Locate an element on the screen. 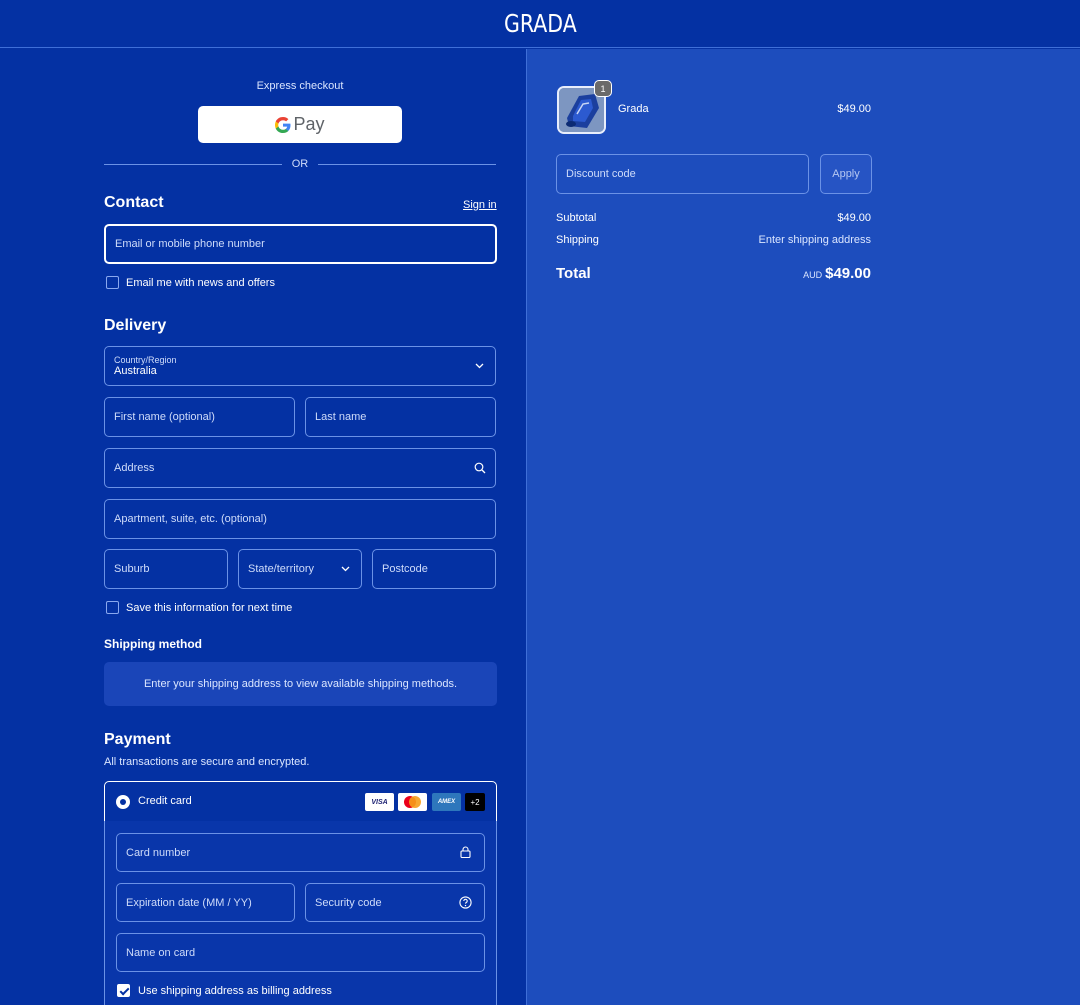  quantity-text: 1 is located at coordinates (603, 88).